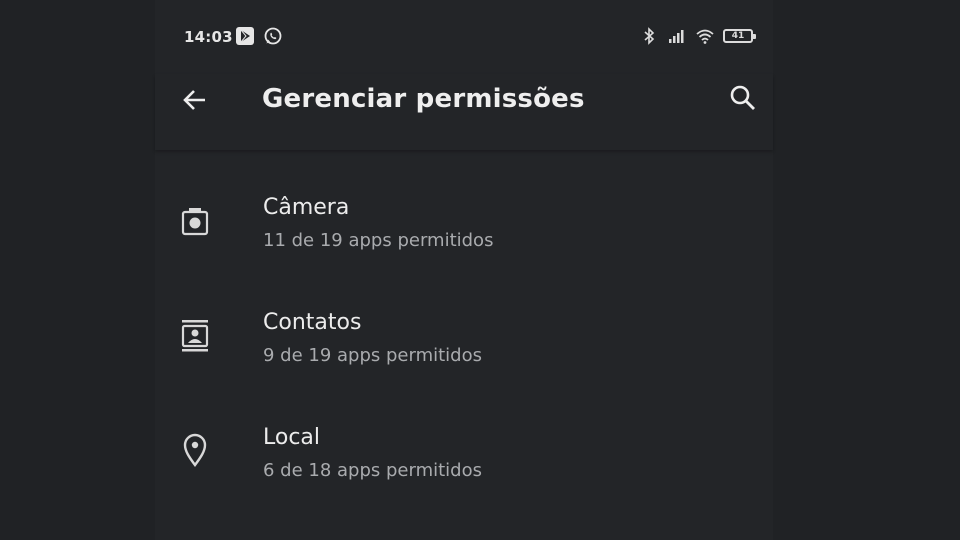 This screenshot has height=540, width=960. I want to click on permission-subtitle: 11 de 19 apps permitidos, so click(378, 240).